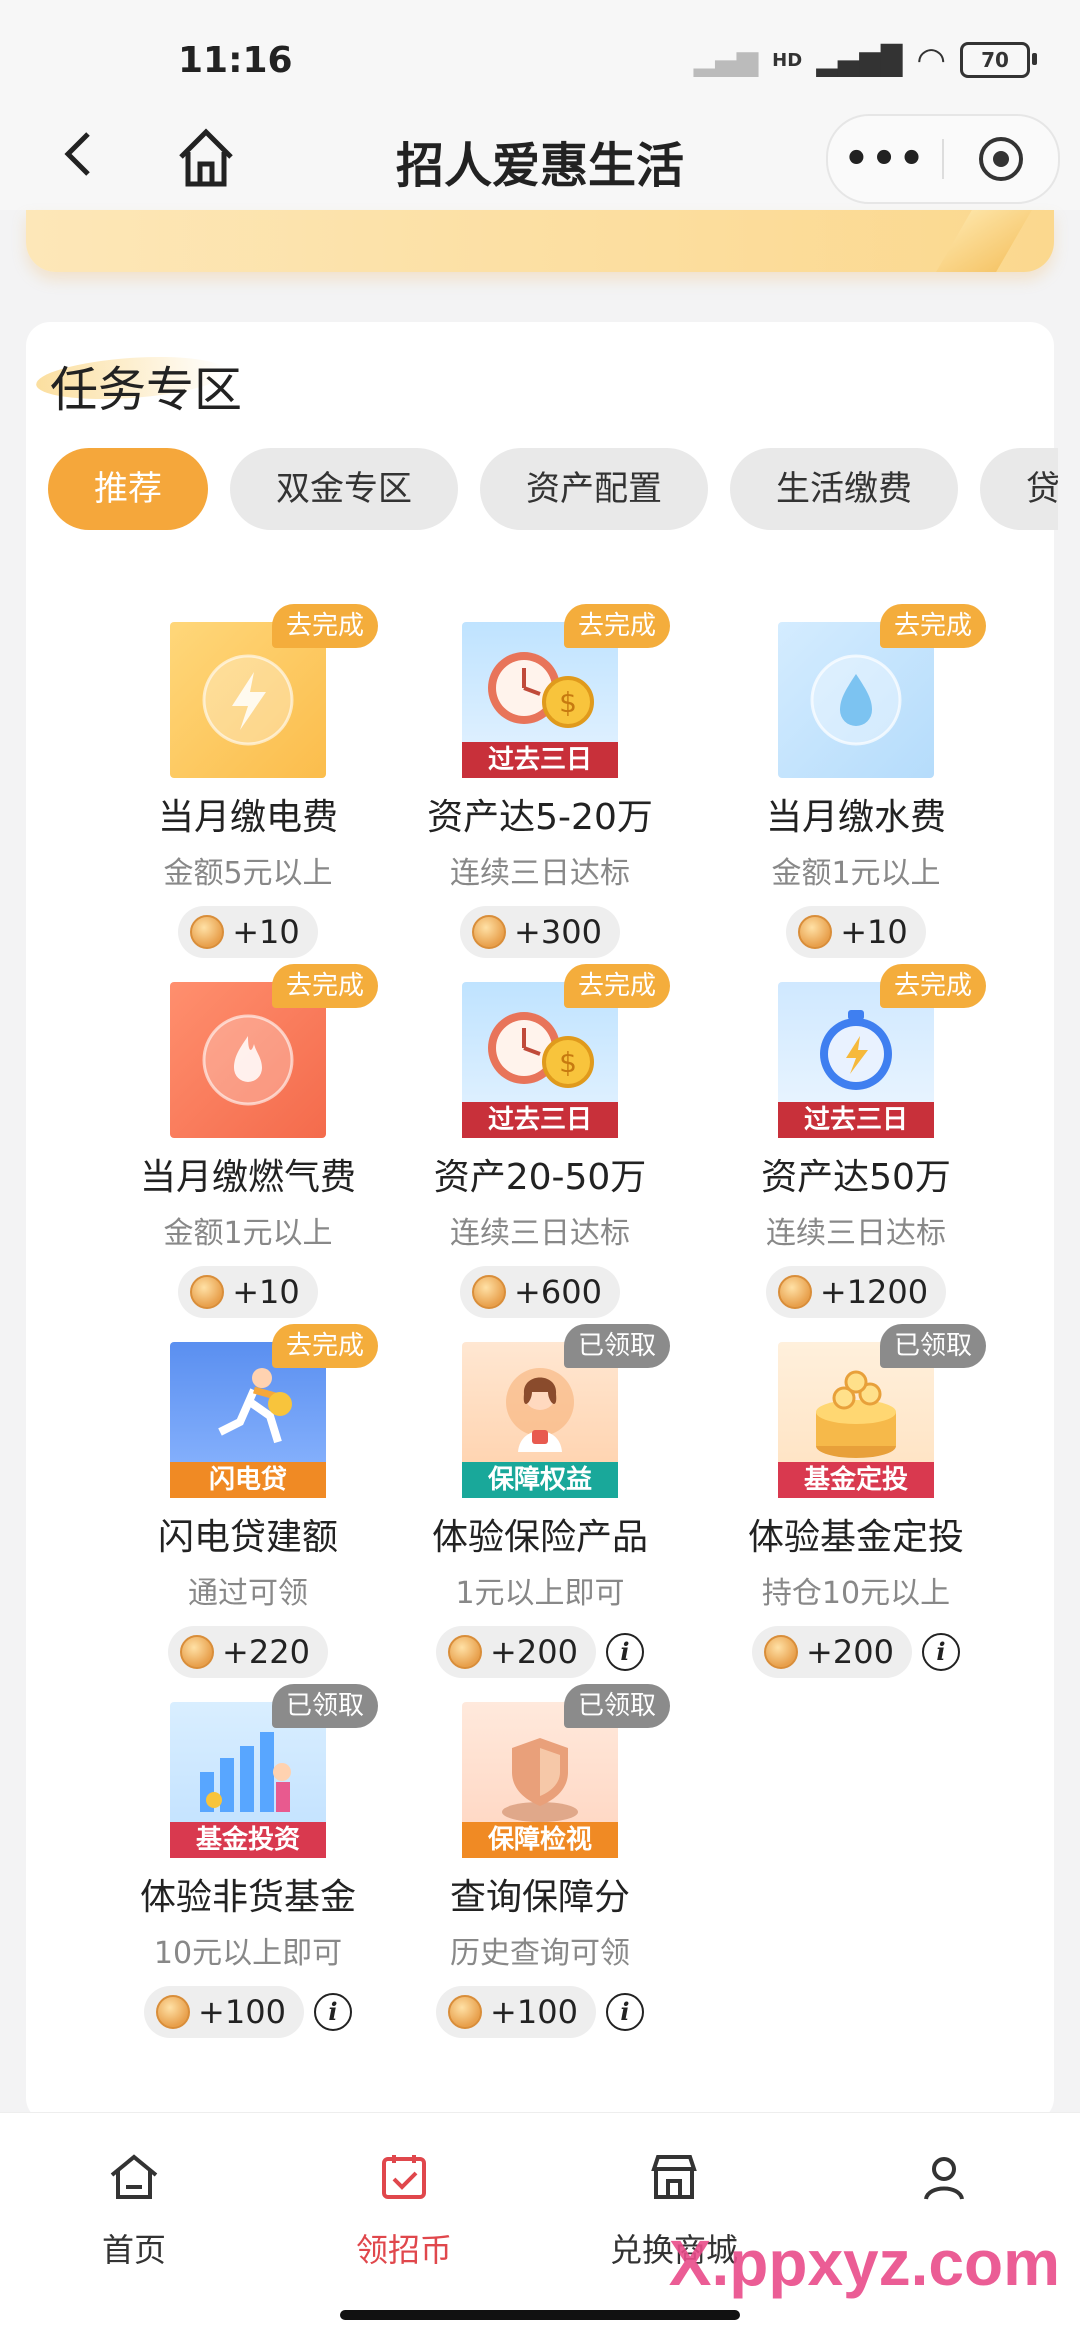 Image resolution: width=1080 pixels, height=2341 pixels. I want to click on reward-amount: +10, so click(266, 932).